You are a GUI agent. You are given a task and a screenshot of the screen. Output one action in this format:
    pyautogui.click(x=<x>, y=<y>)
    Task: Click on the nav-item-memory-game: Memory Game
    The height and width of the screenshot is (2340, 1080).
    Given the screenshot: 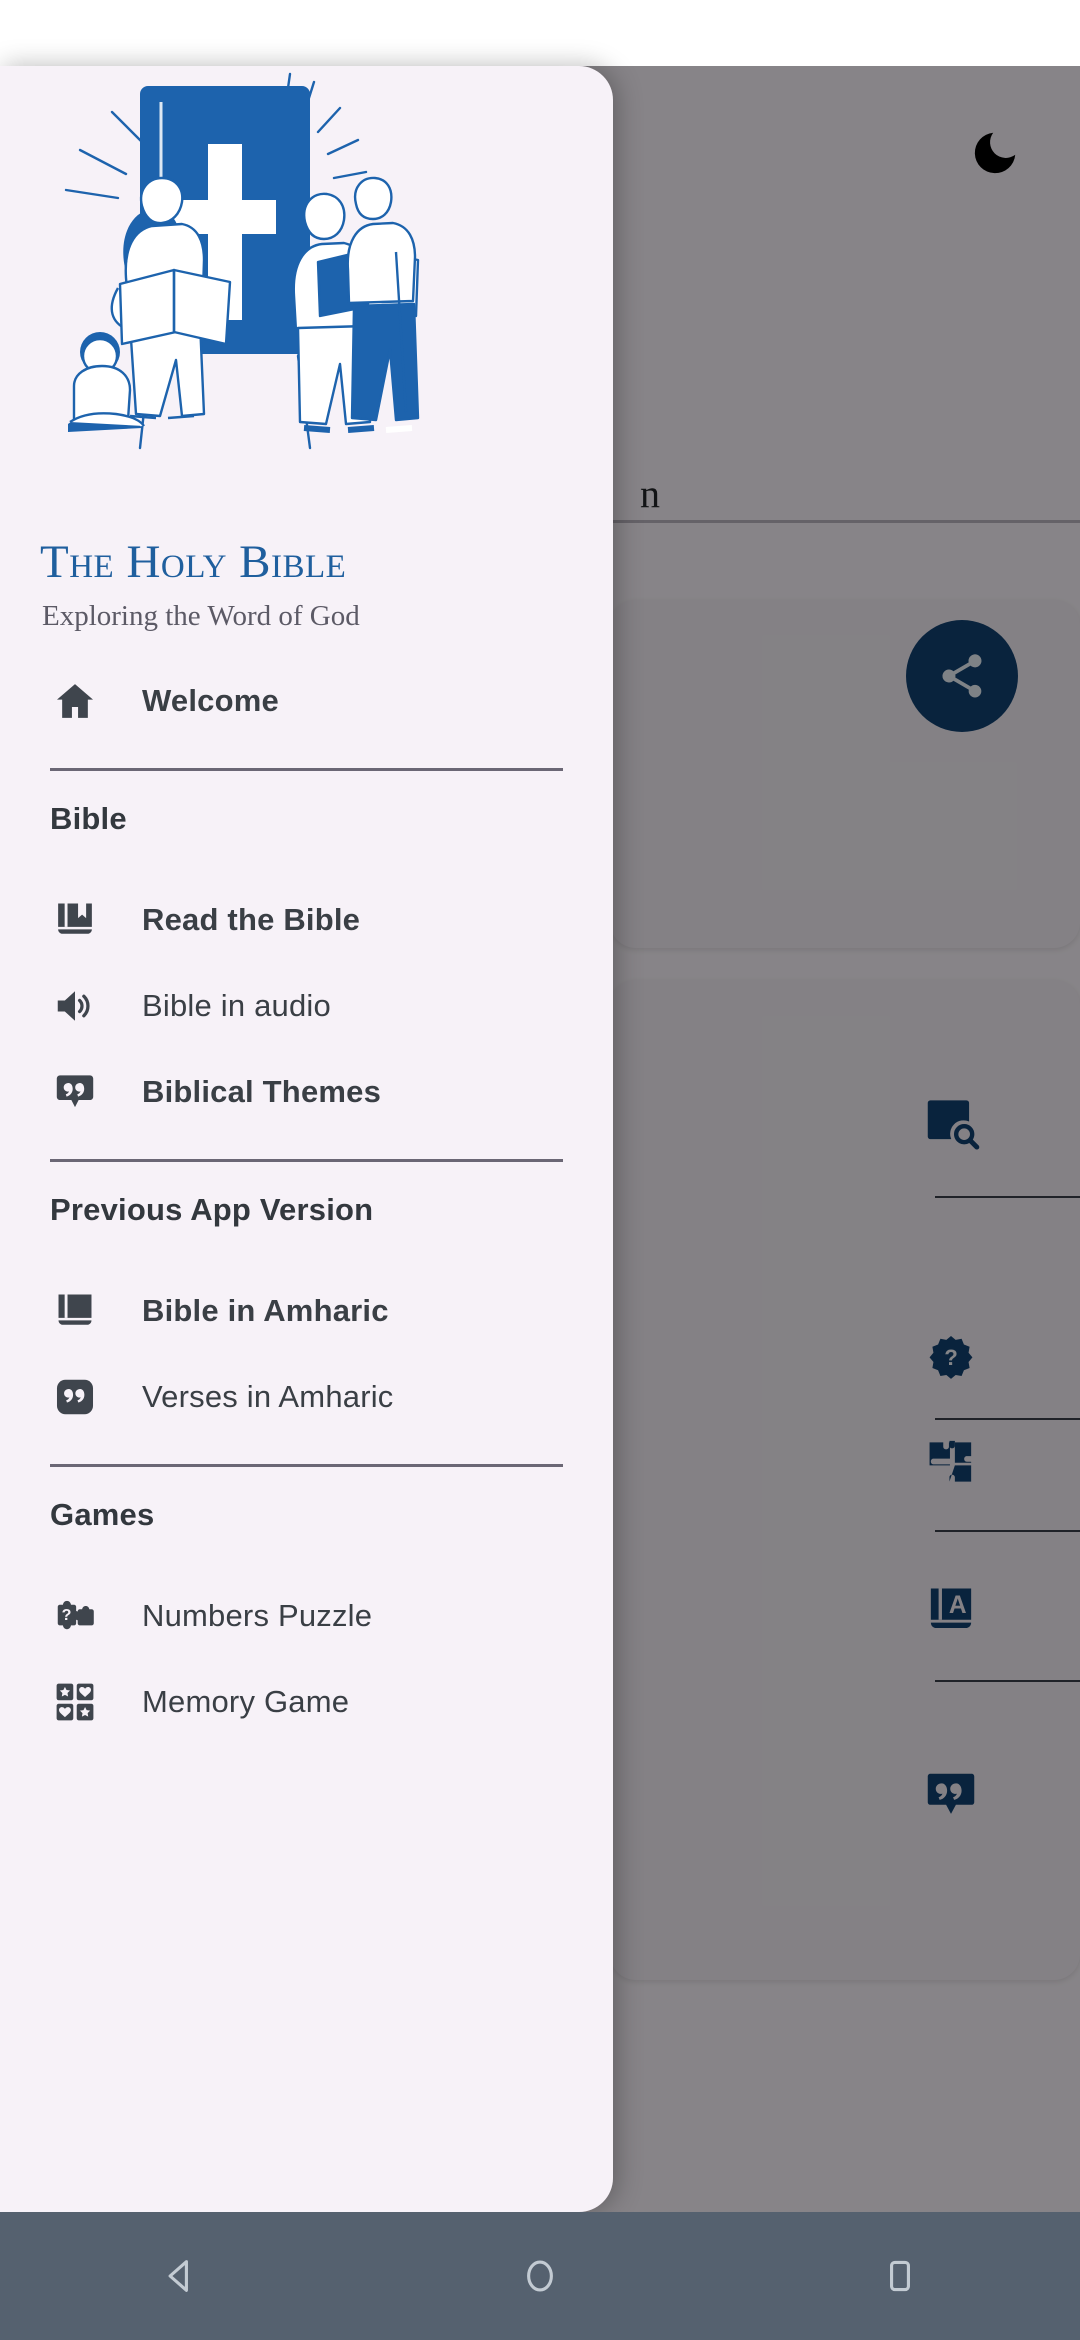 What is the action you would take?
    pyautogui.click(x=306, y=1702)
    